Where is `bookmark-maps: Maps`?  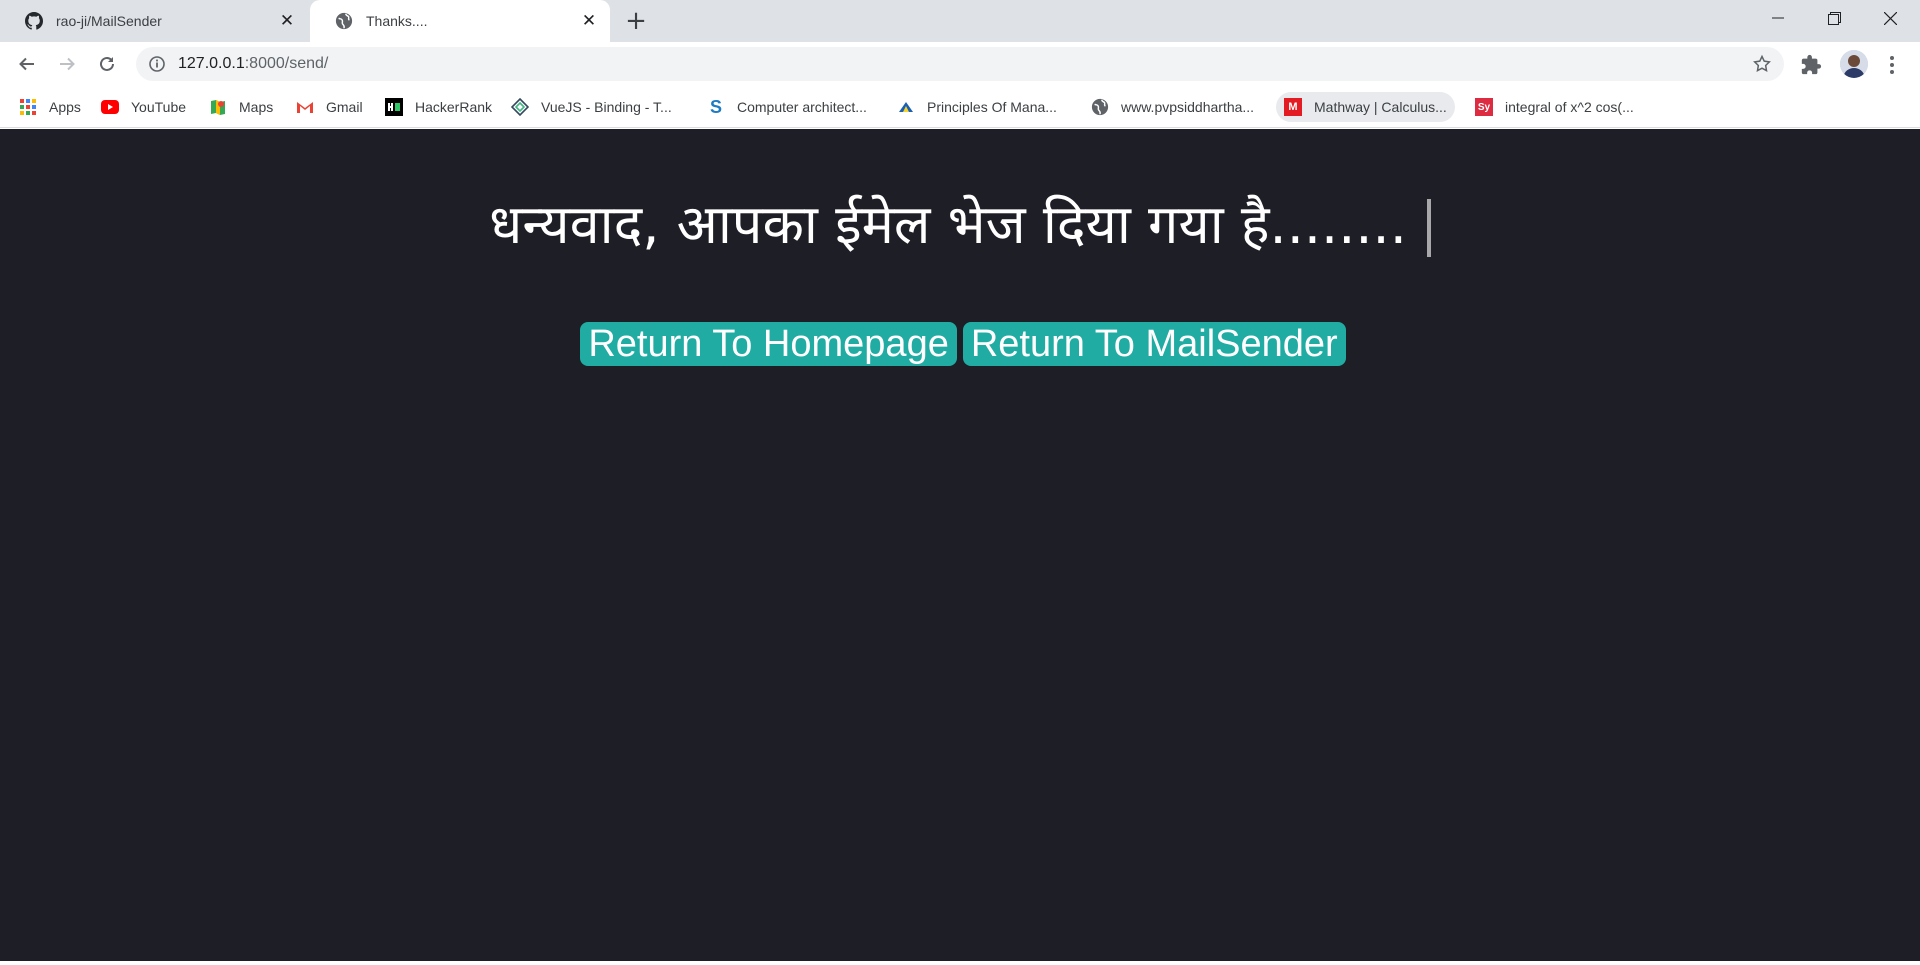
bookmark-maps: Maps is located at coordinates (241, 107).